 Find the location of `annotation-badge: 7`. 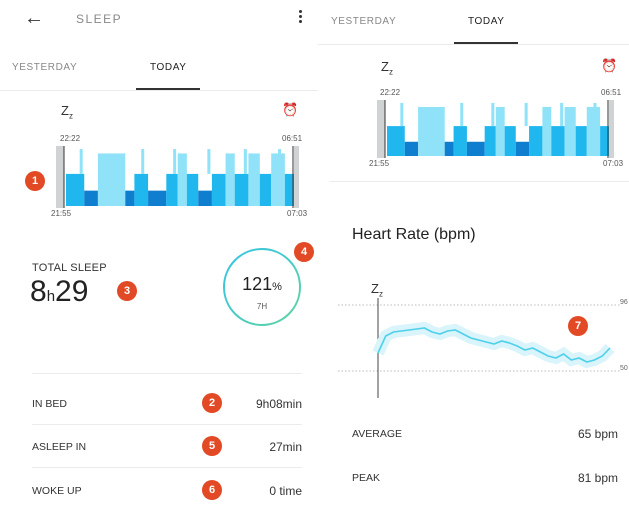

annotation-badge: 7 is located at coordinates (578, 326).